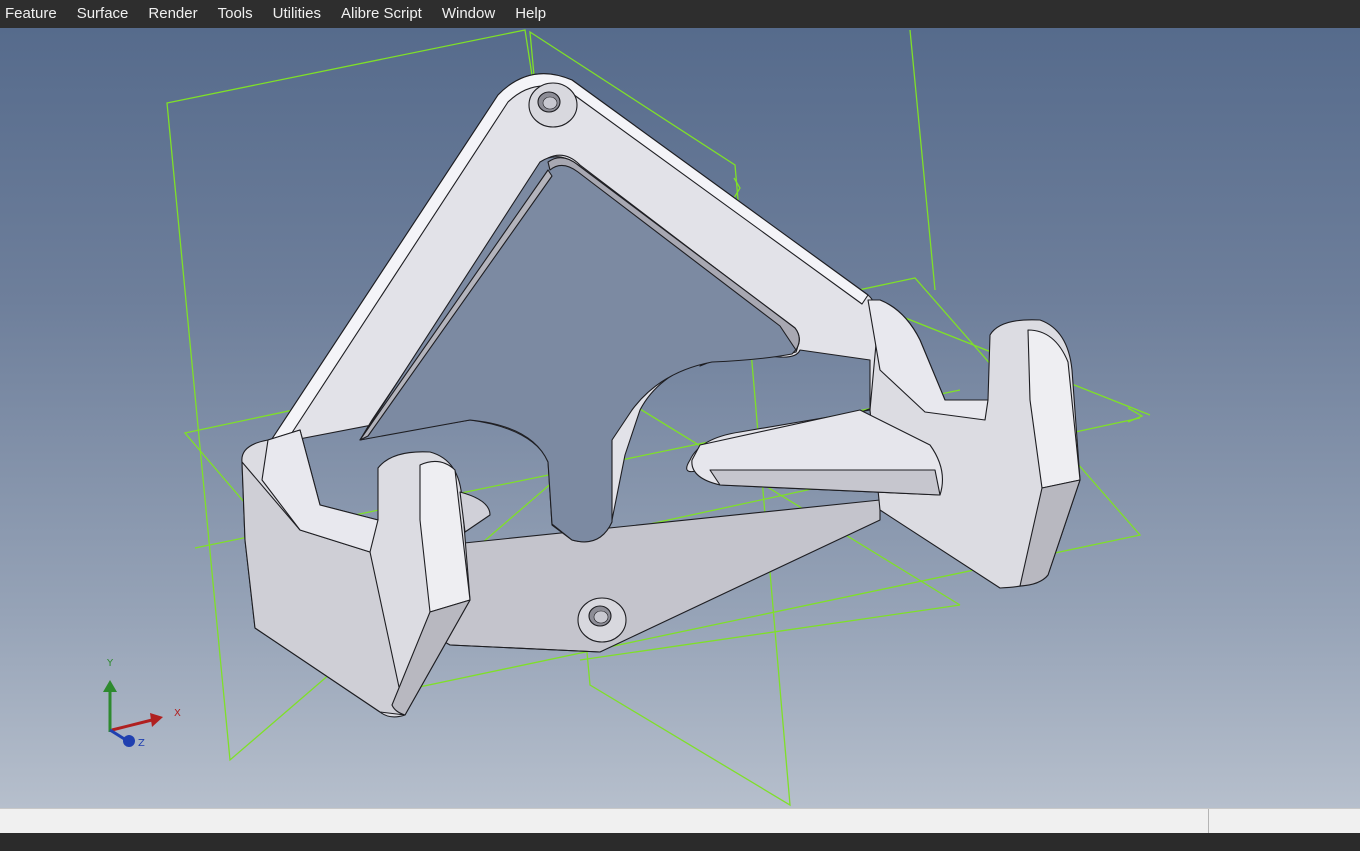 Image resolution: width=1360 pixels, height=851 pixels. What do you see at coordinates (680, 821) in the screenshot?
I see `status-bar` at bounding box center [680, 821].